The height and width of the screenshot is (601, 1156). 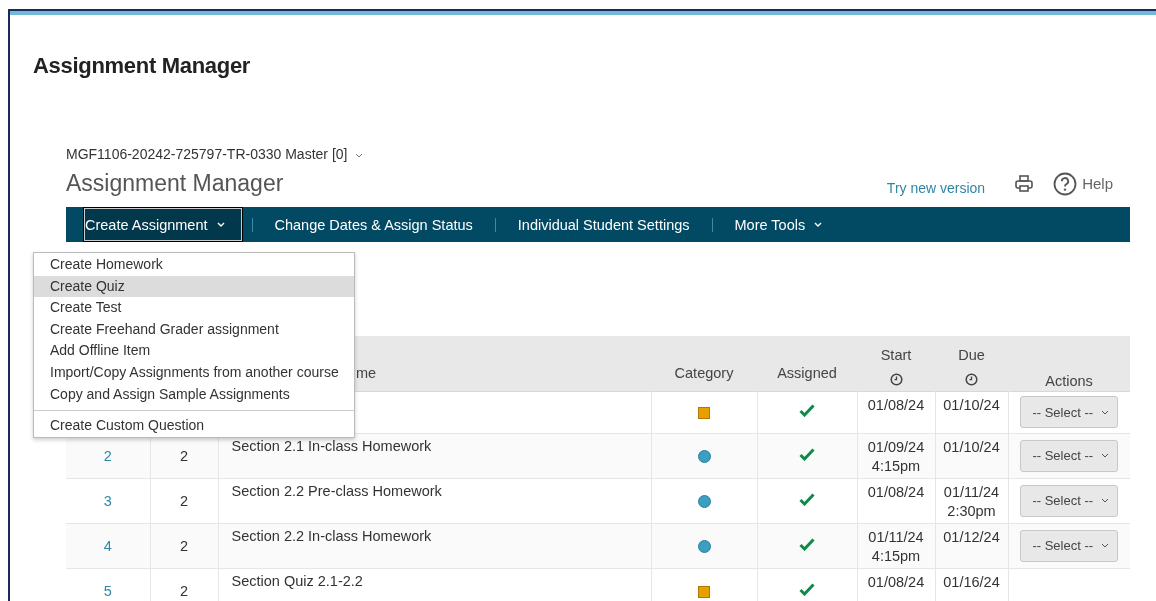 I want to click on course-selector: MGF1106-20242-725797-TR-0330 Master [0], so click(x=215, y=154).